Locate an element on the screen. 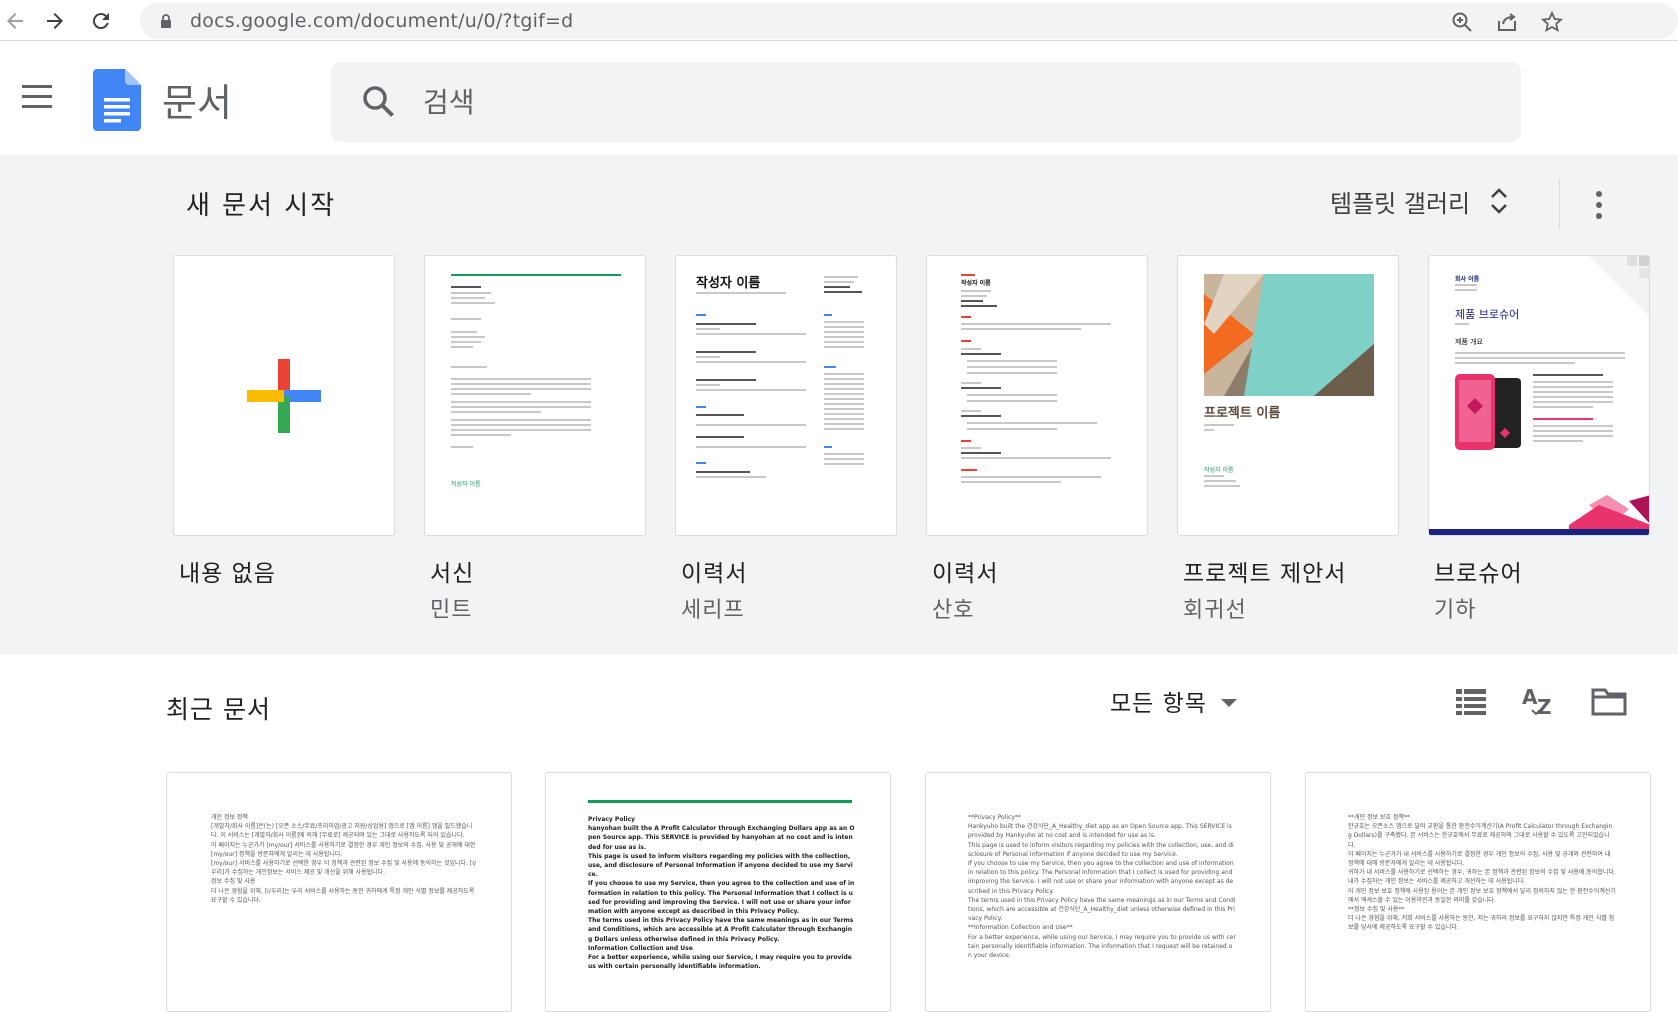 The image size is (1678, 1012). unfold-icon is located at coordinates (1499, 201).